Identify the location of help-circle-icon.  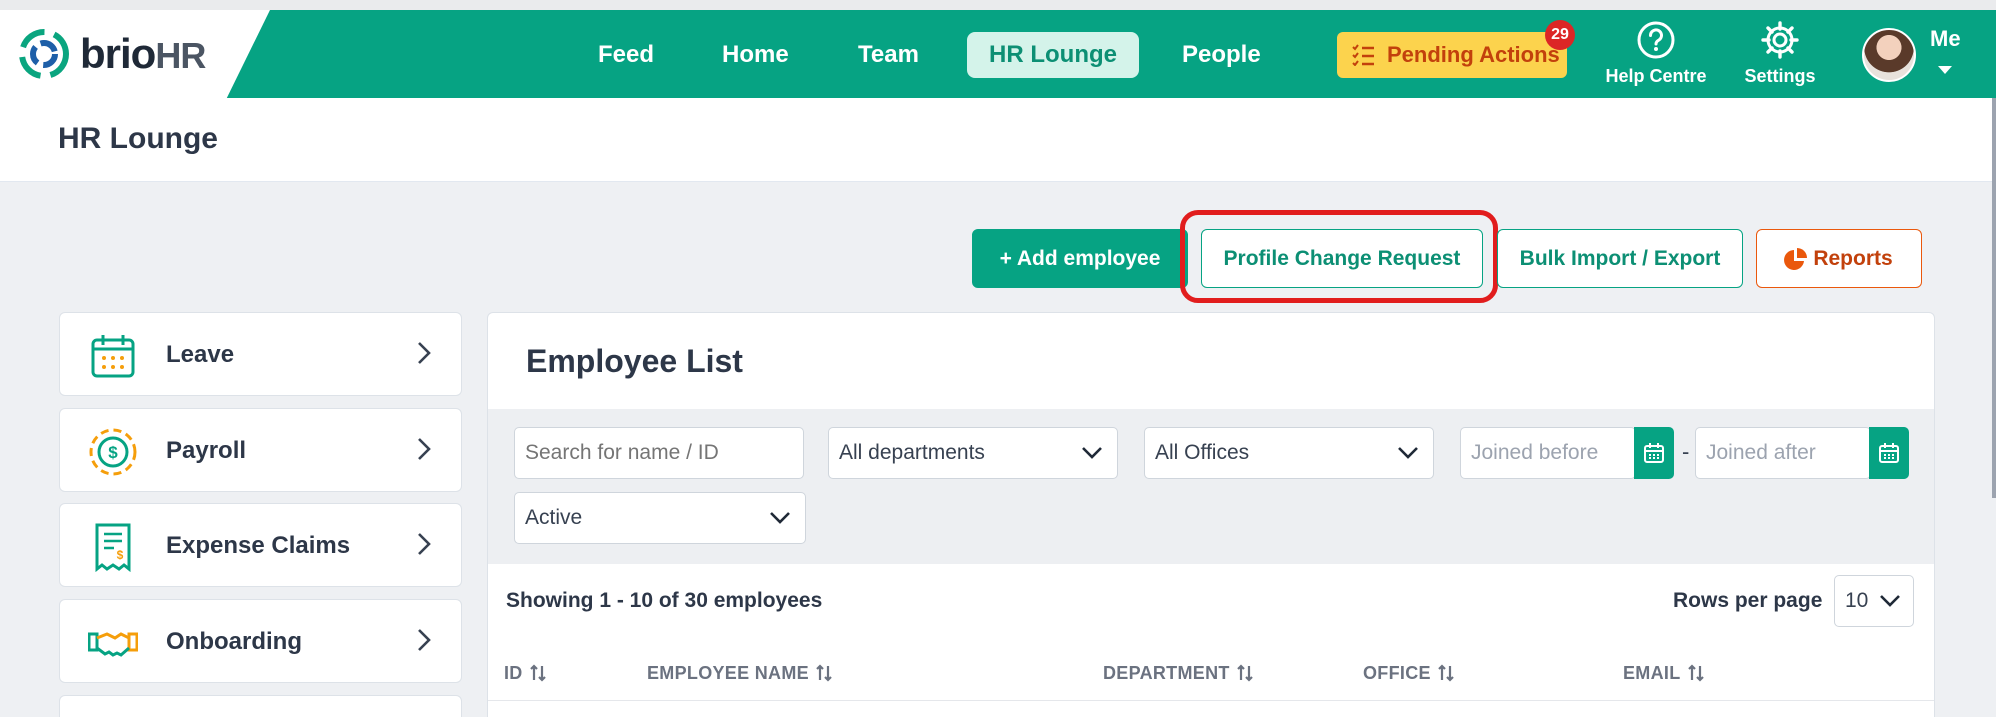
(1656, 40).